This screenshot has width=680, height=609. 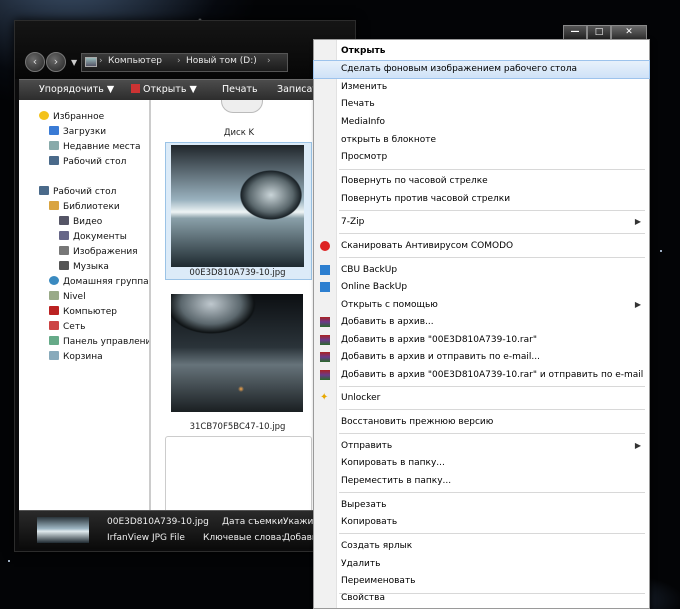 I want to click on menu-item-cbu-backup: CBU BackUp, so click(x=481, y=270).